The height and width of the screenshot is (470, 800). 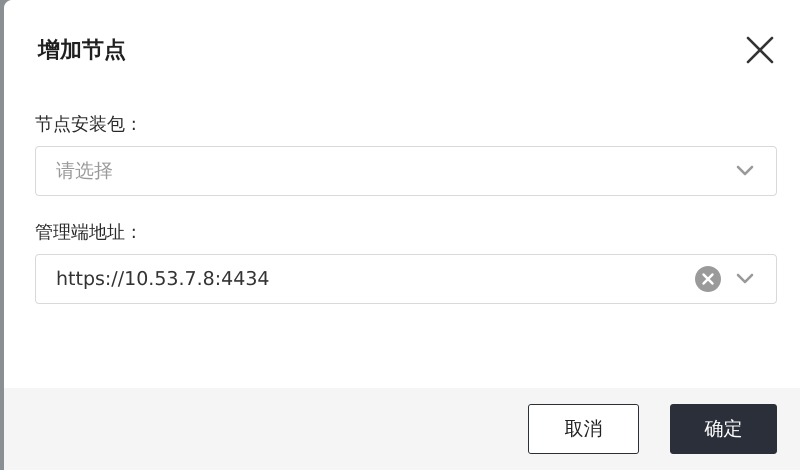 What do you see at coordinates (406, 279) in the screenshot?
I see `select-field: https://10.53.7.8:4434` at bounding box center [406, 279].